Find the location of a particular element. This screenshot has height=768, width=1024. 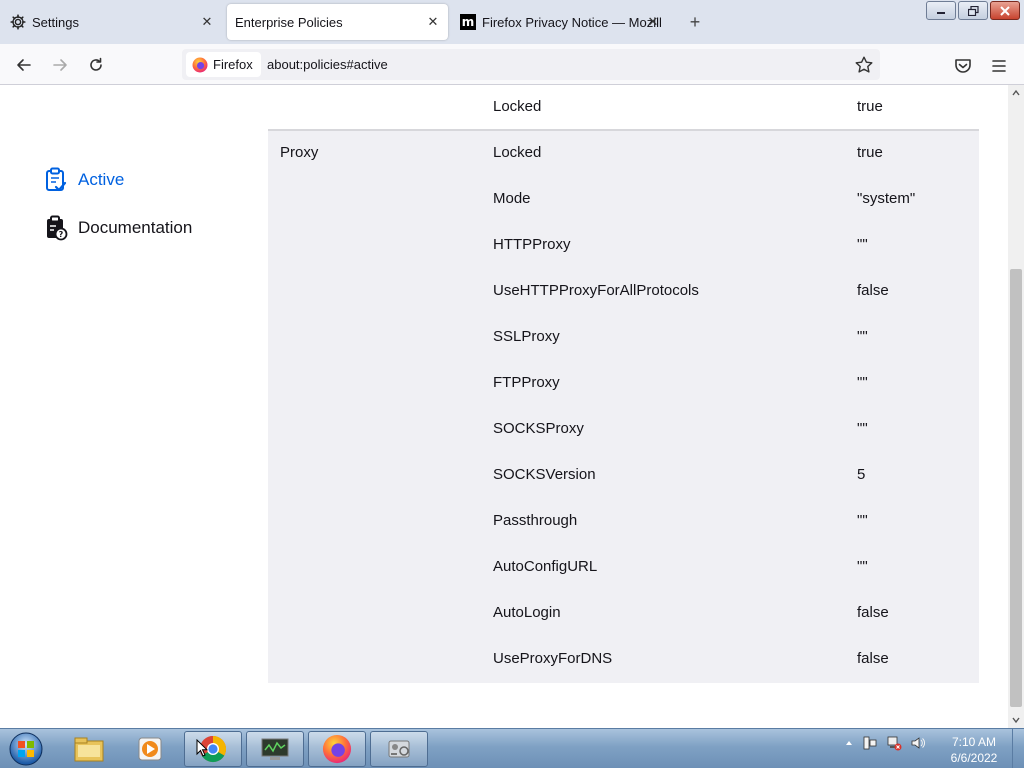

tab-title: Firefox Privacy Notice — Mozilla is located at coordinates (572, 22).